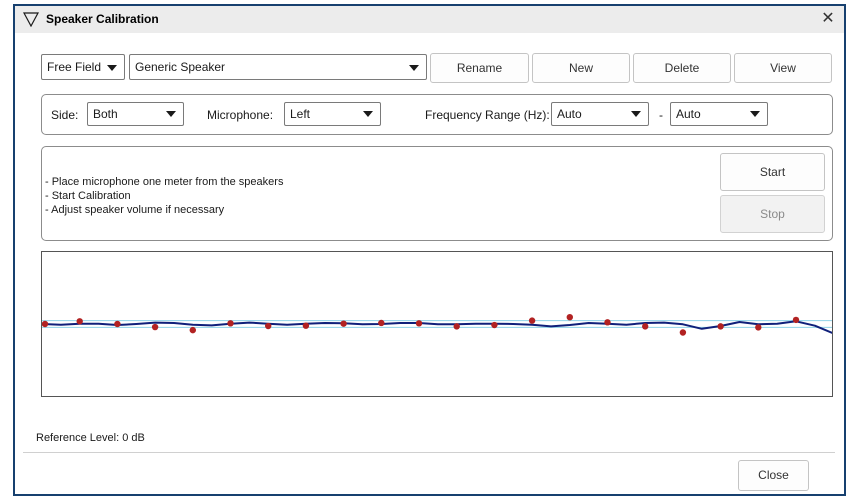 This screenshot has height=502, width=857. What do you see at coordinates (783, 68) in the screenshot?
I see `view-button: View` at bounding box center [783, 68].